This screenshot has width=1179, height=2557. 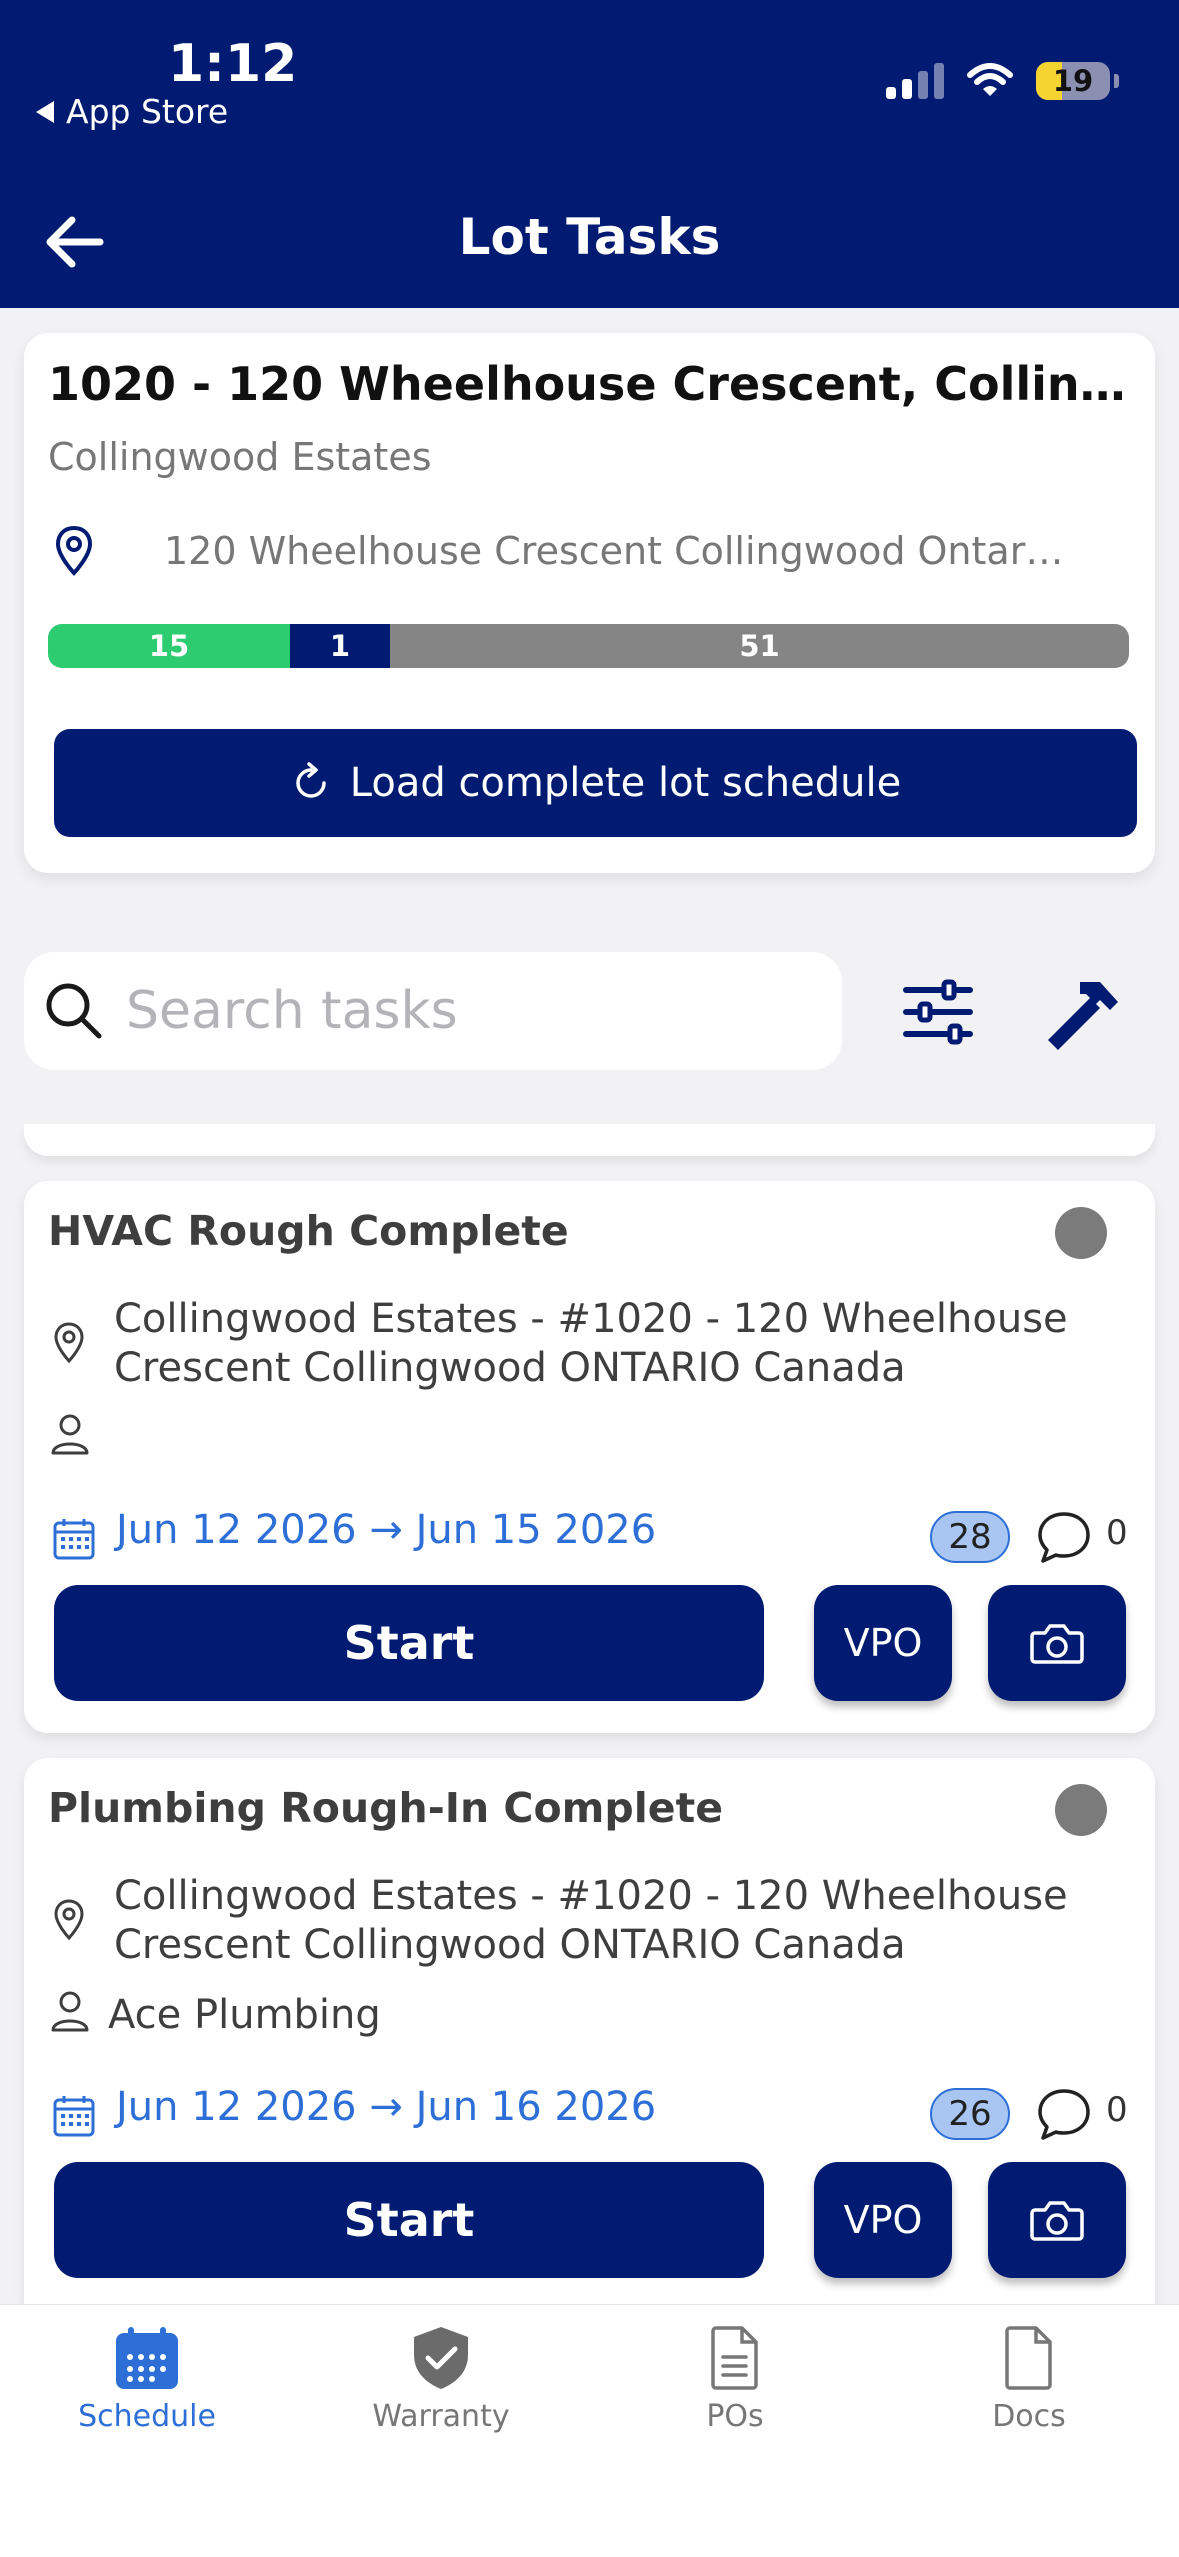 I want to click on task-title: HVAC Rough Complete, so click(x=308, y=1231).